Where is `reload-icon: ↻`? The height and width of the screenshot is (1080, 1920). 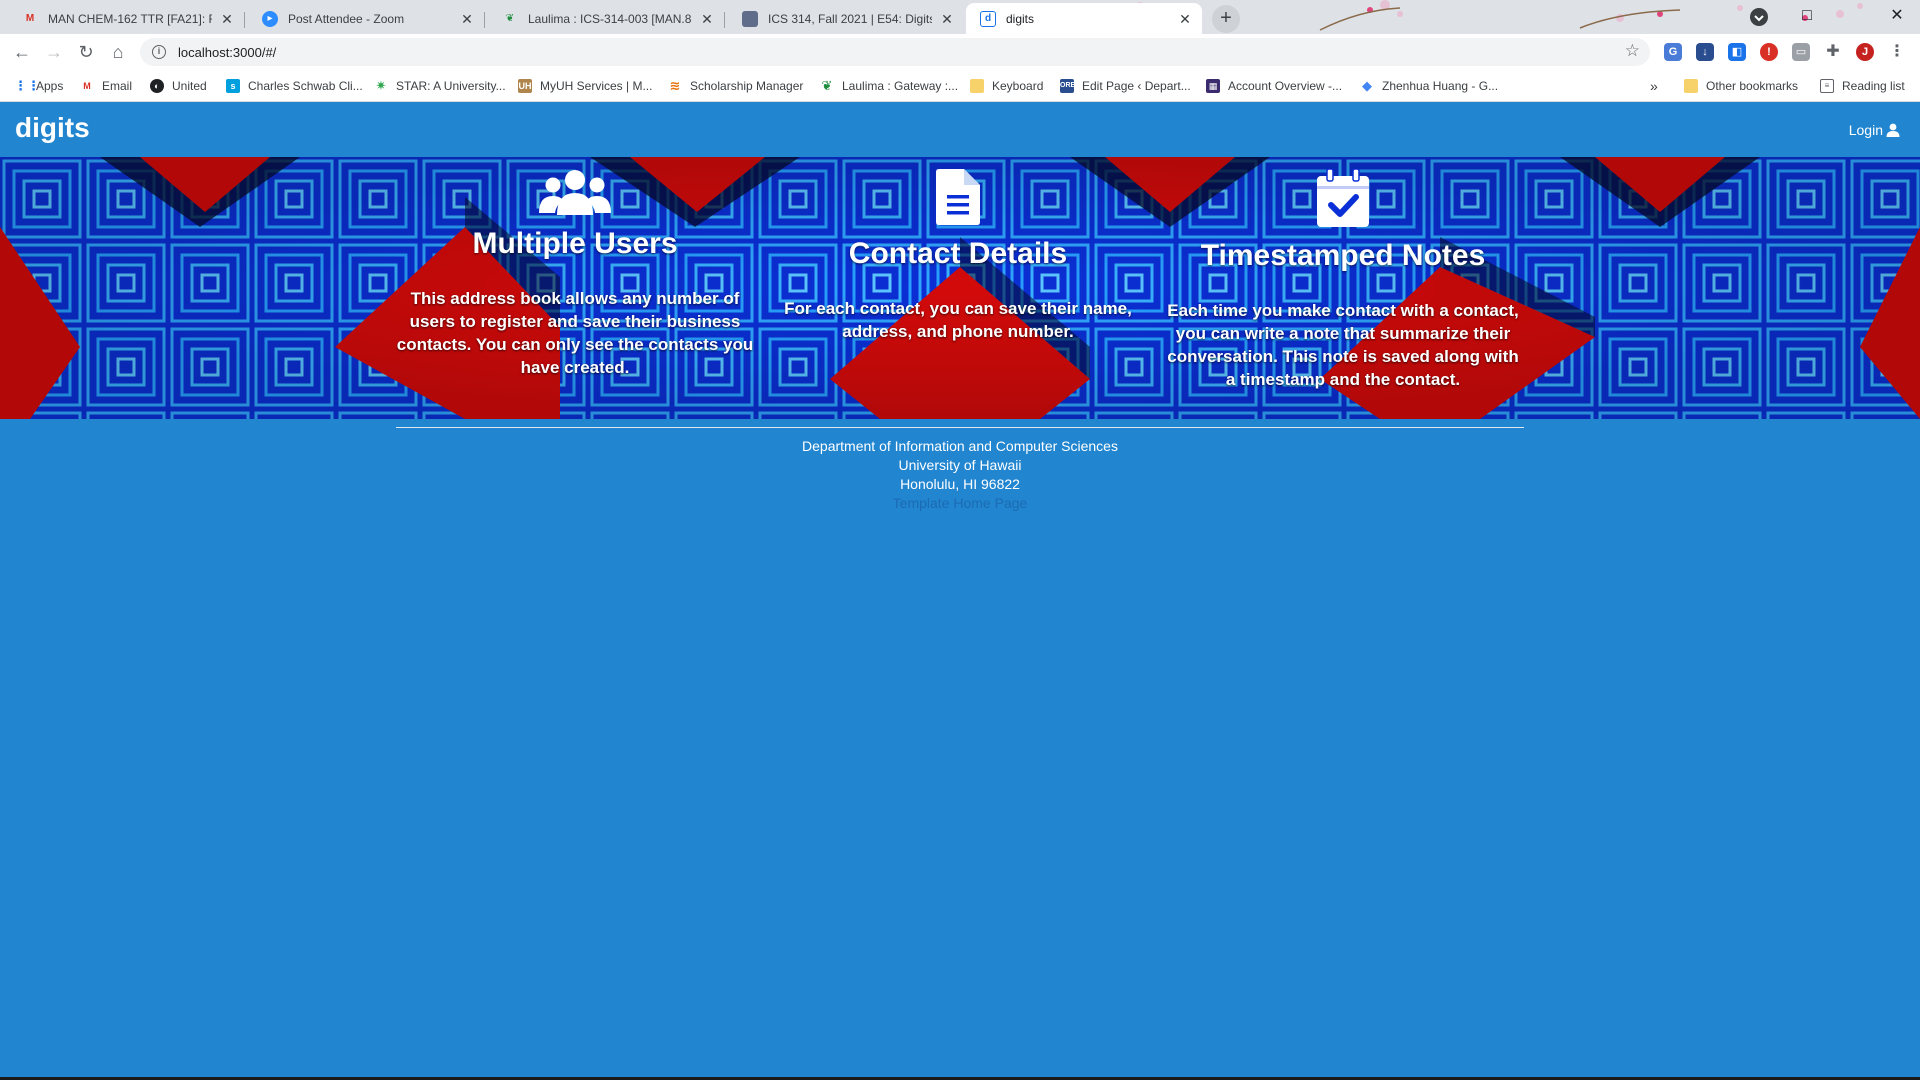 reload-icon: ↻ is located at coordinates (86, 52).